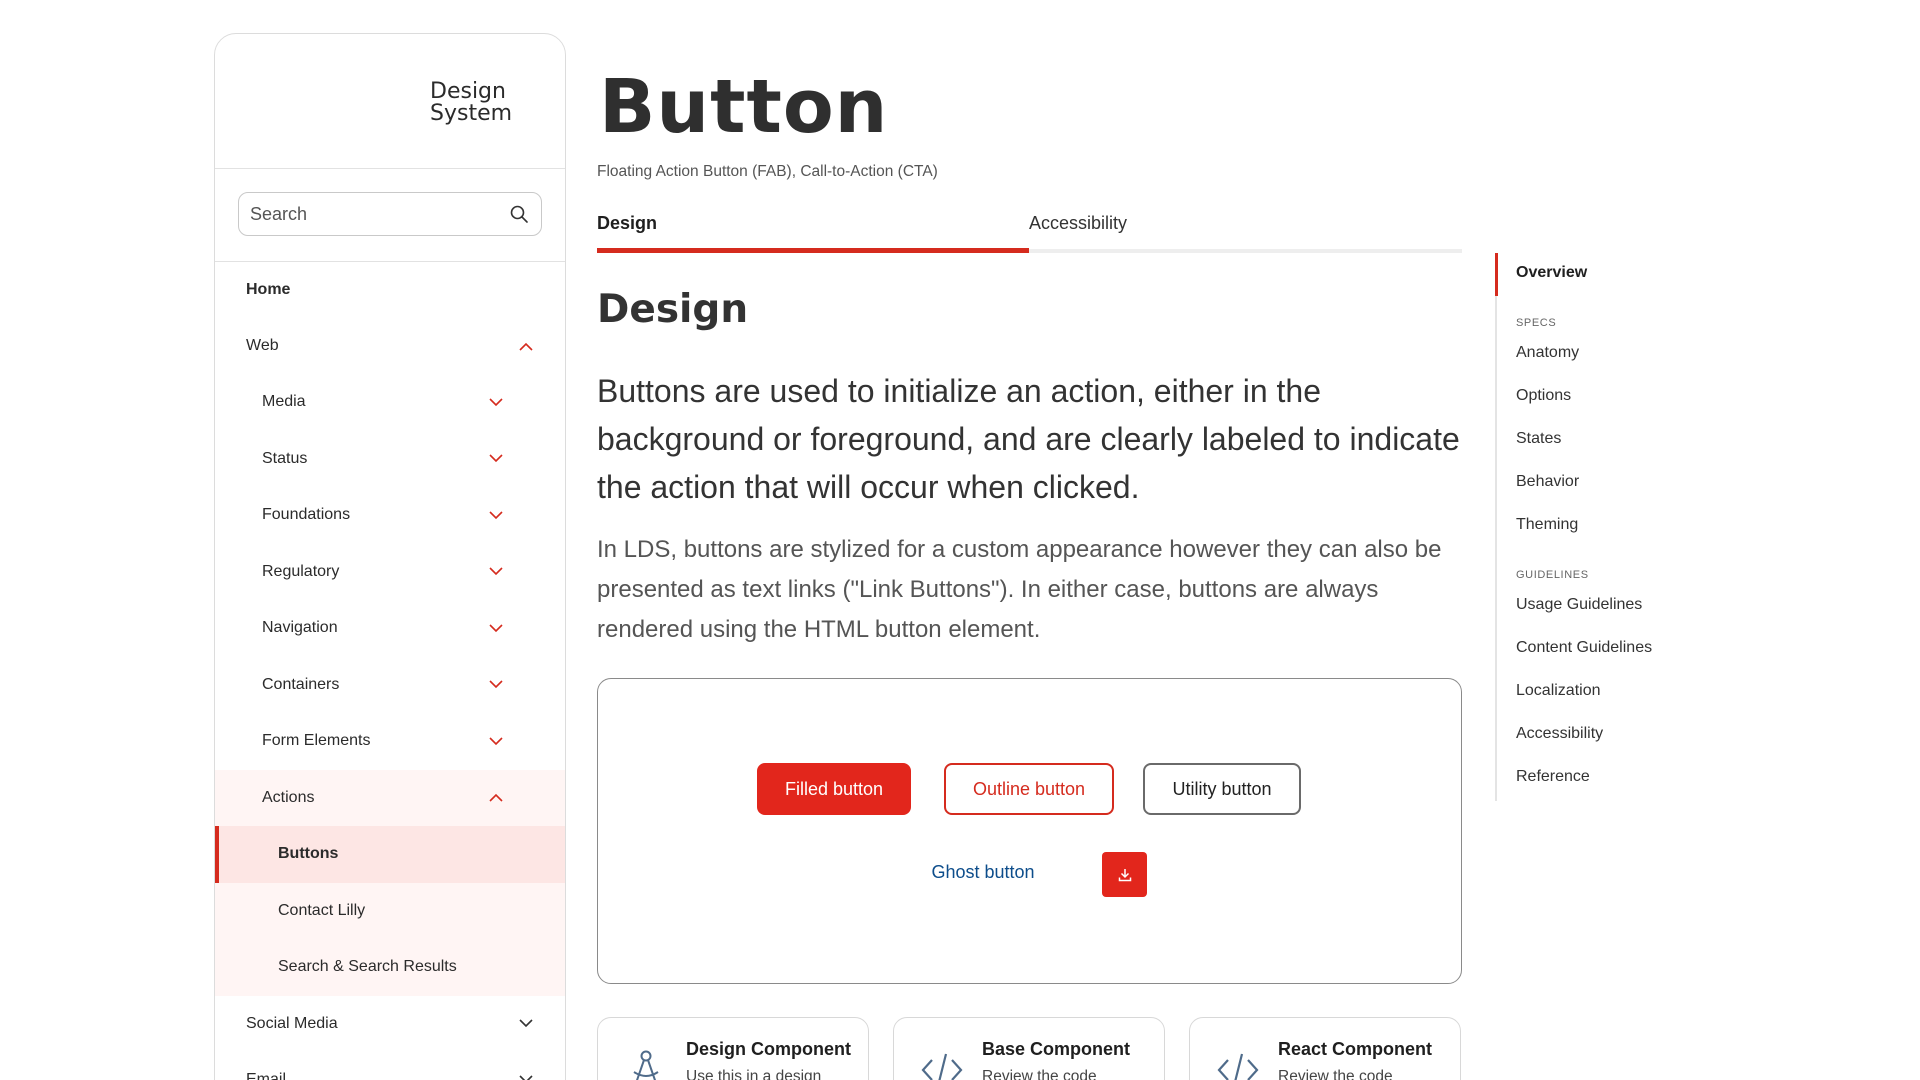 The width and height of the screenshot is (1920, 1080). What do you see at coordinates (390, 402) in the screenshot?
I see `sidebar-item-media: Media` at bounding box center [390, 402].